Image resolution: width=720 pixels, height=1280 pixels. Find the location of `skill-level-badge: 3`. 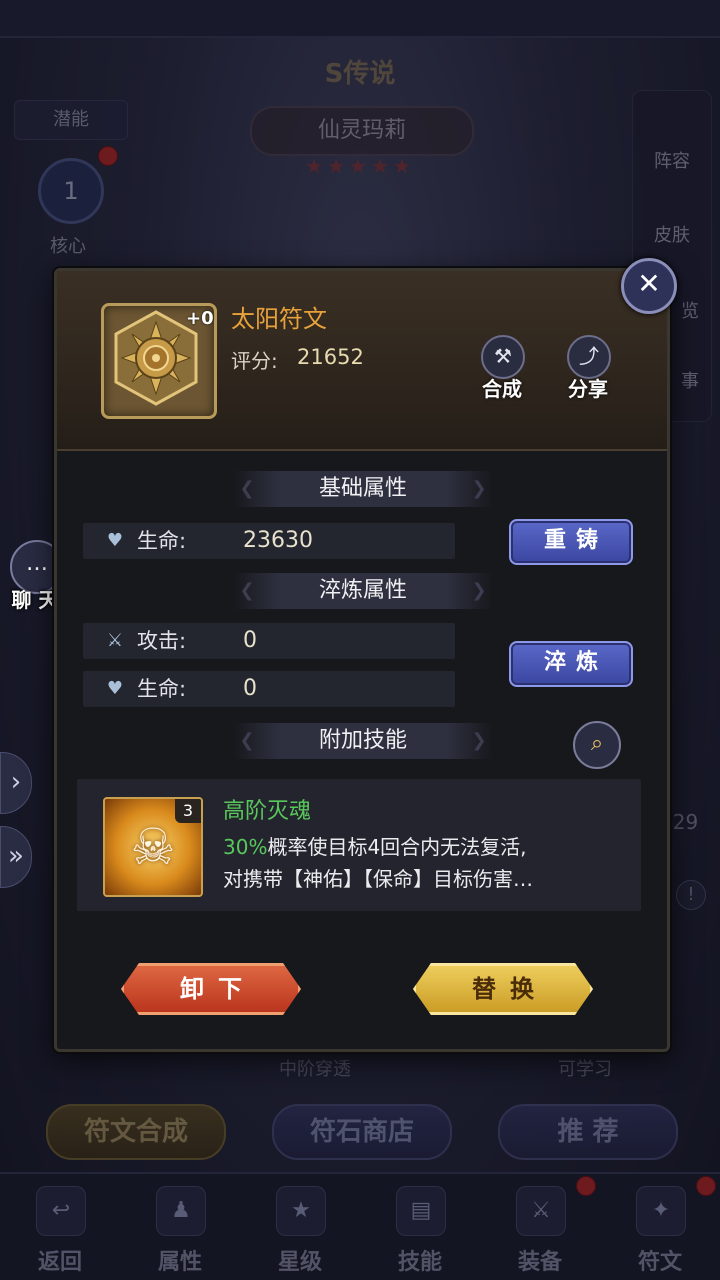

skill-level-badge: 3 is located at coordinates (188, 811).